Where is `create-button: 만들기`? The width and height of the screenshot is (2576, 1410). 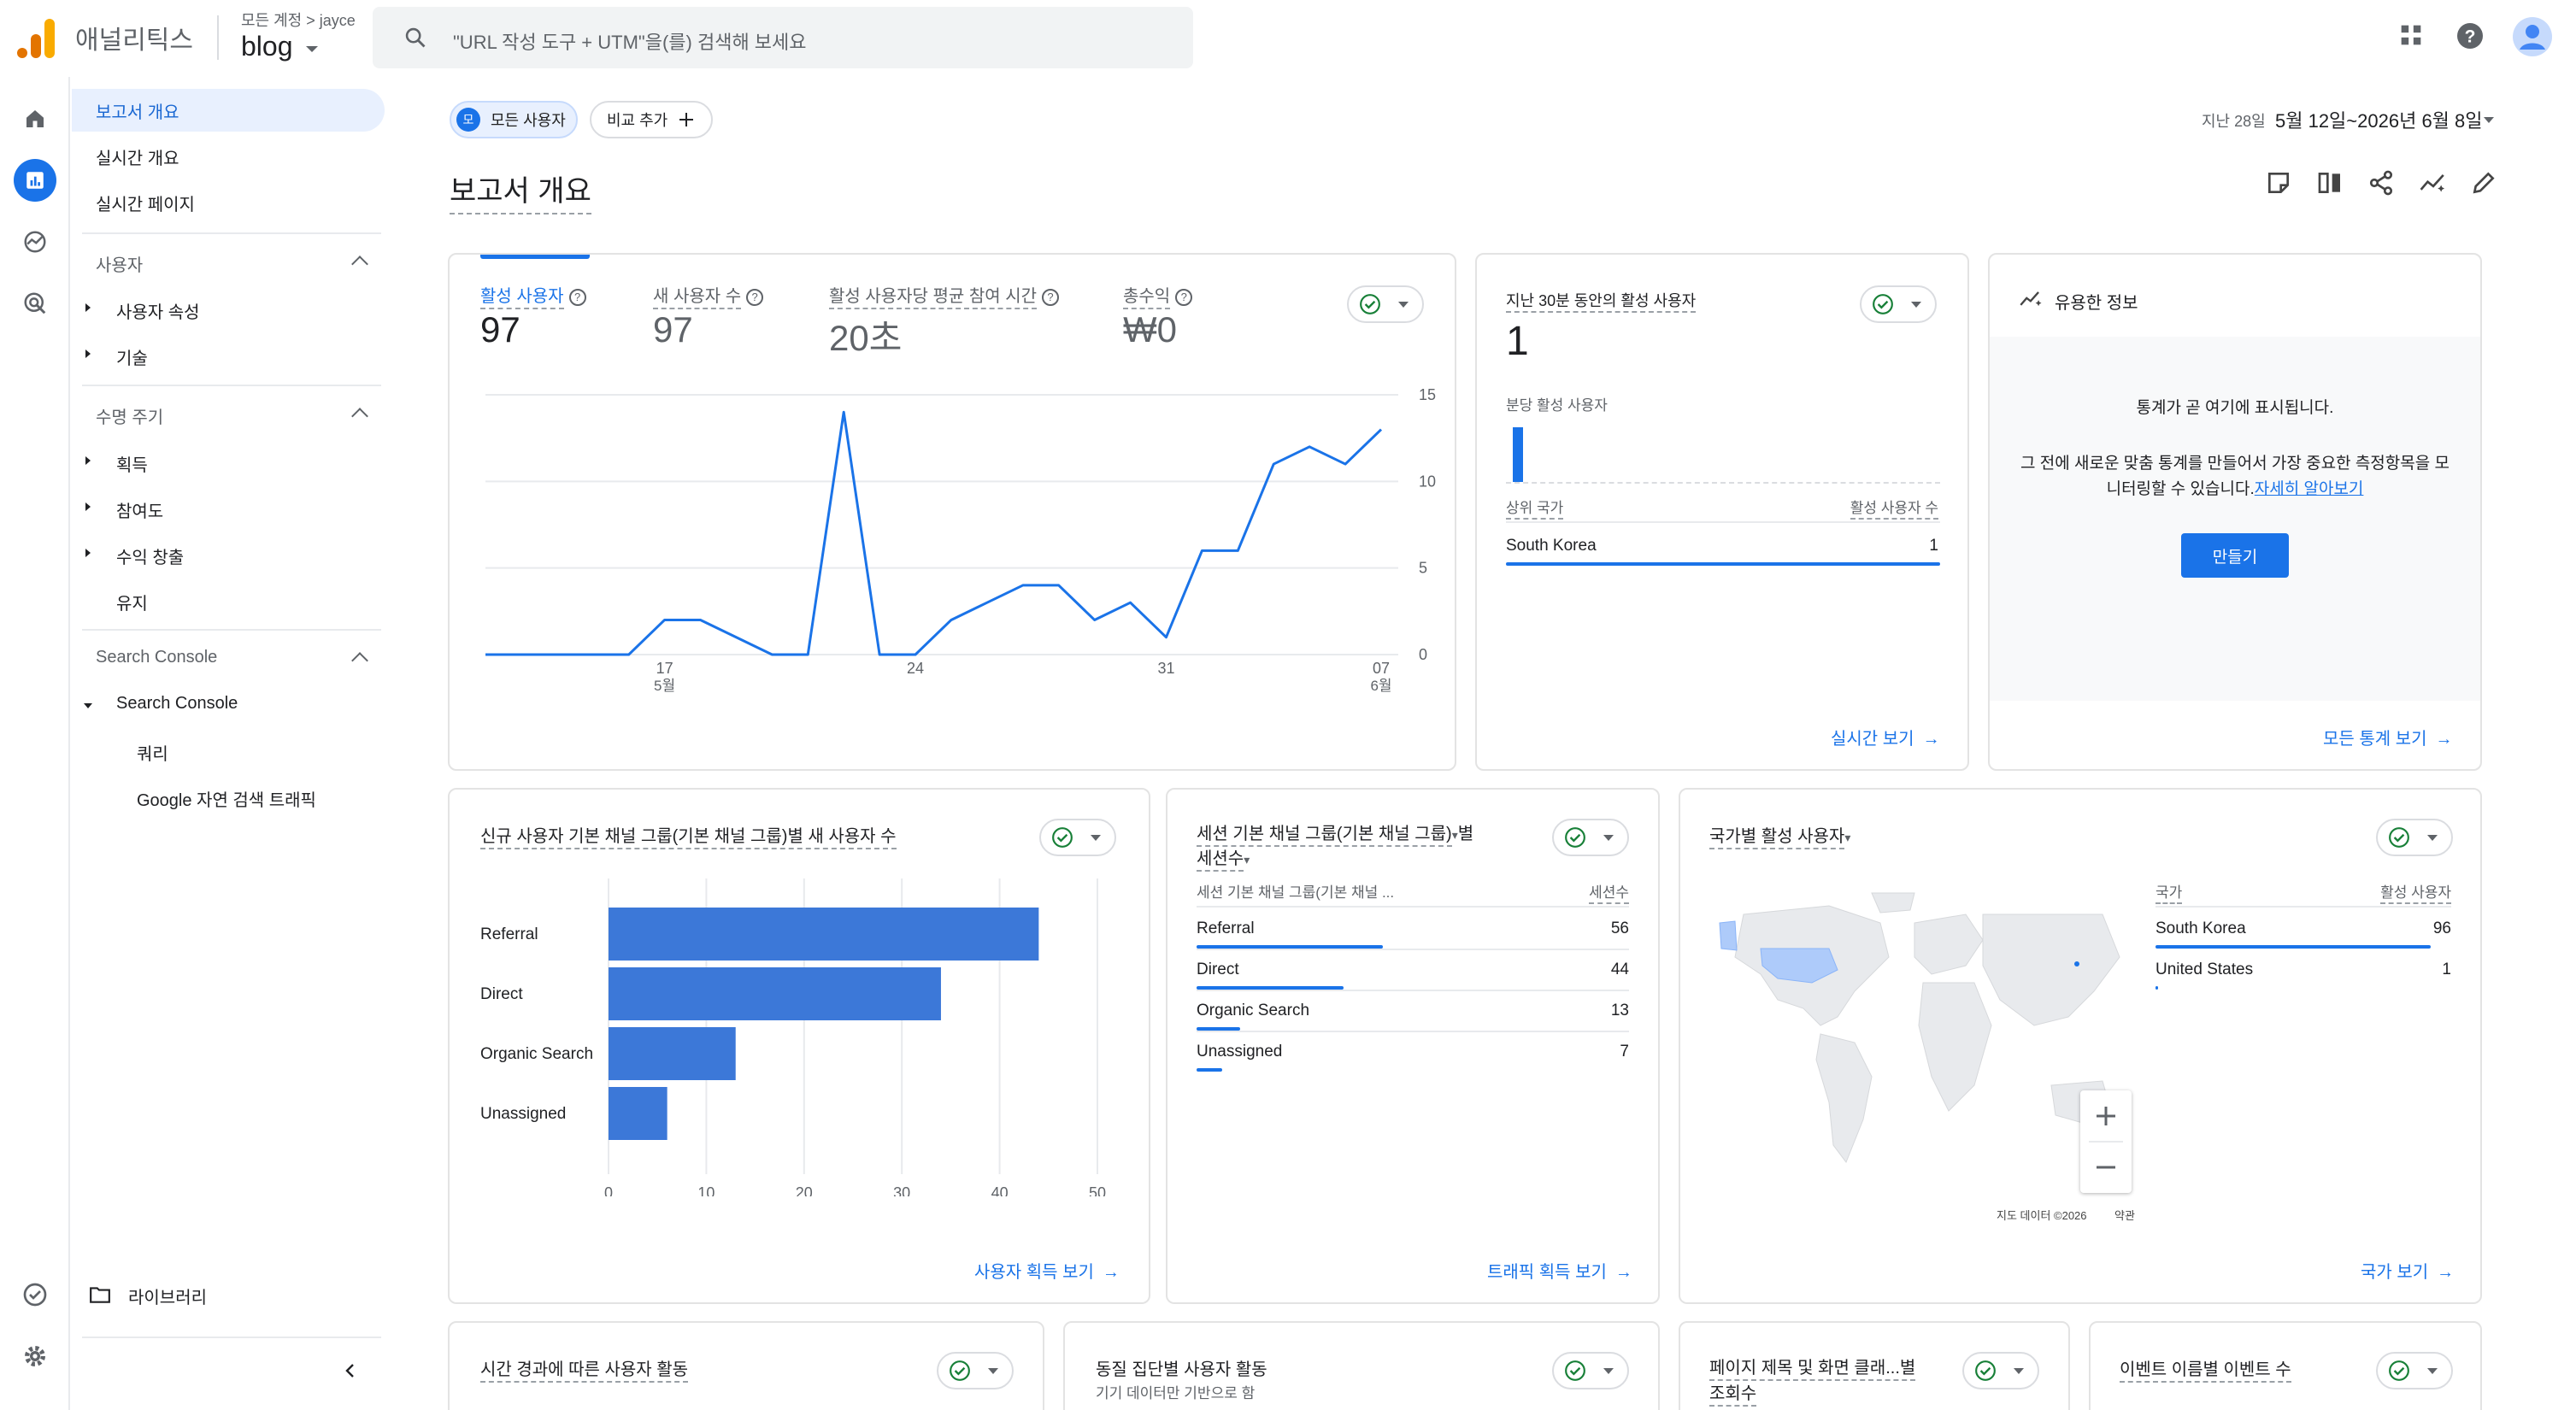 create-button: 만들기 is located at coordinates (2235, 555).